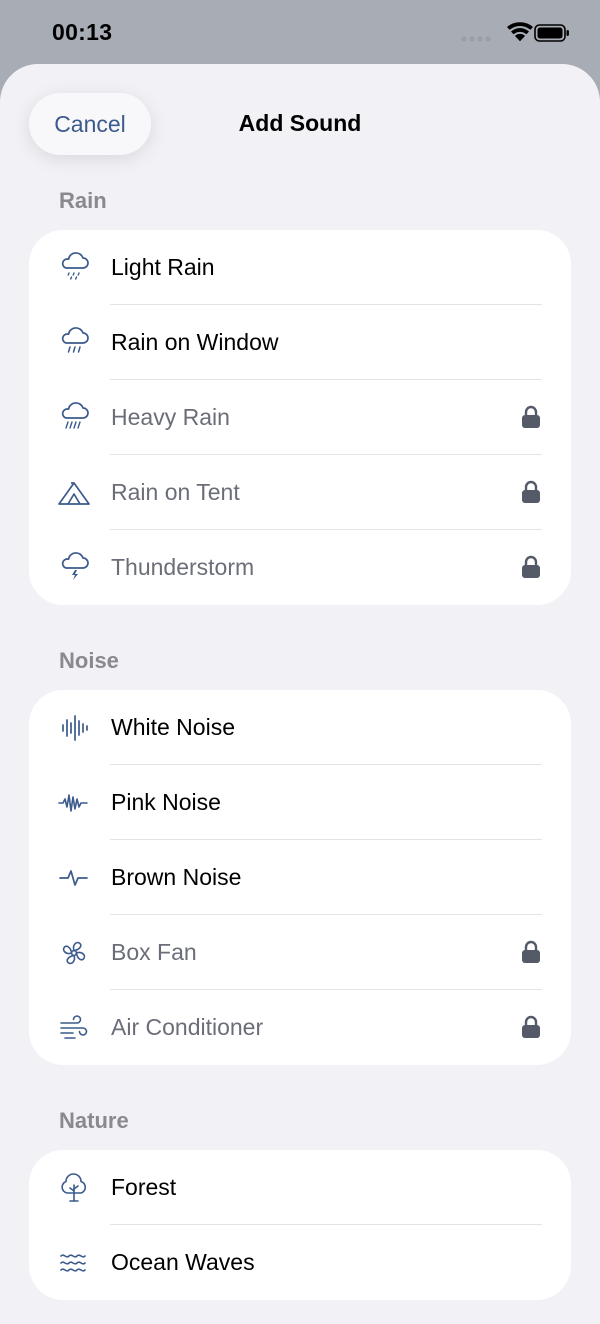 This screenshot has height=1324, width=600. What do you see at coordinates (300, 1027) in the screenshot?
I see `sound-row-air-conditioner: Air Conditioner` at bounding box center [300, 1027].